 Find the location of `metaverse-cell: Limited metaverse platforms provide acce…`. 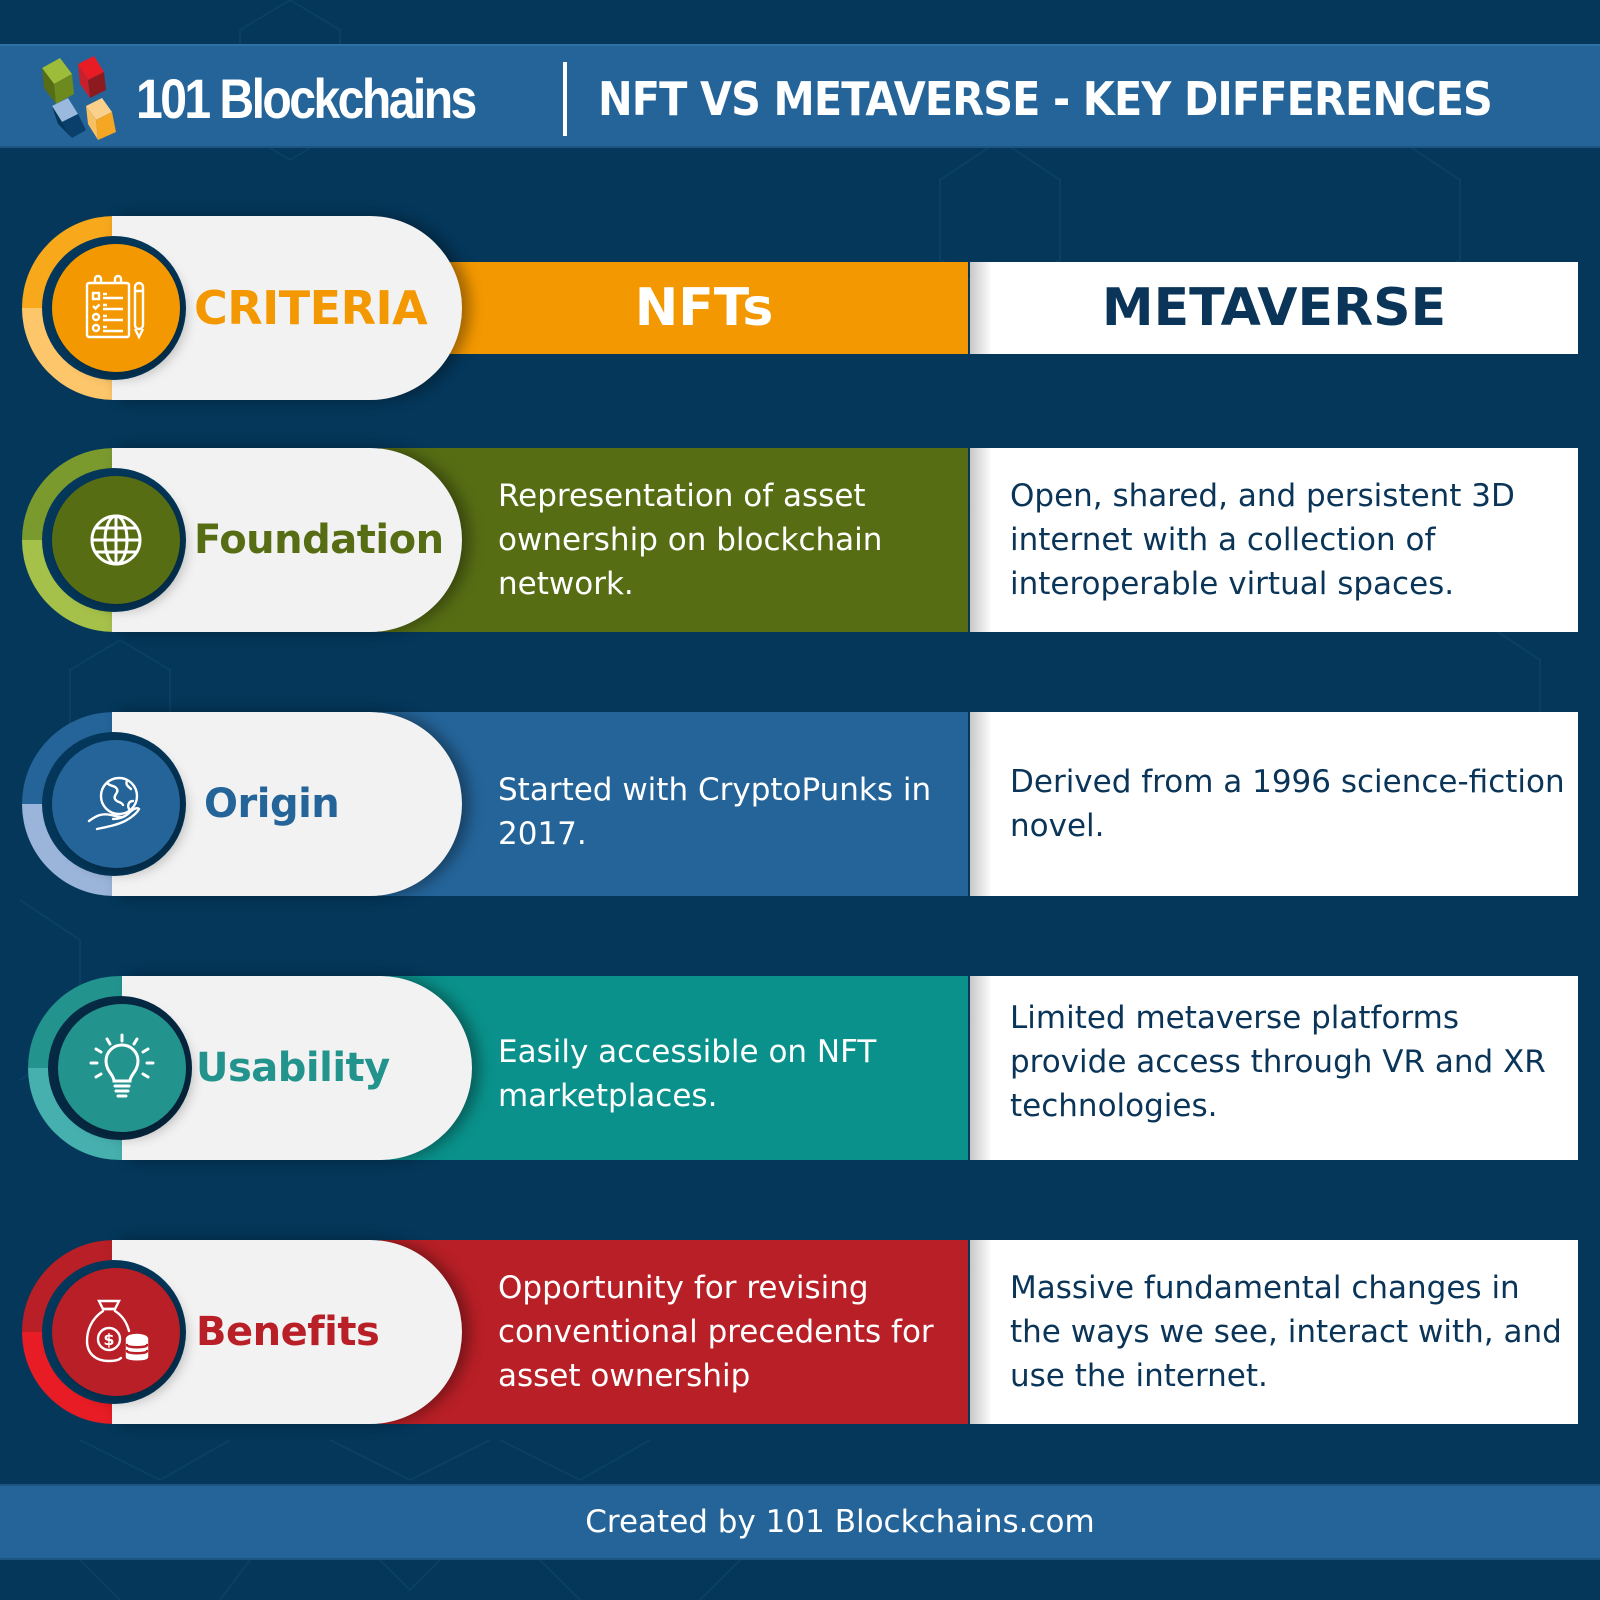

metaverse-cell: Limited metaverse platforms provide acce… is located at coordinates (1274, 1068).